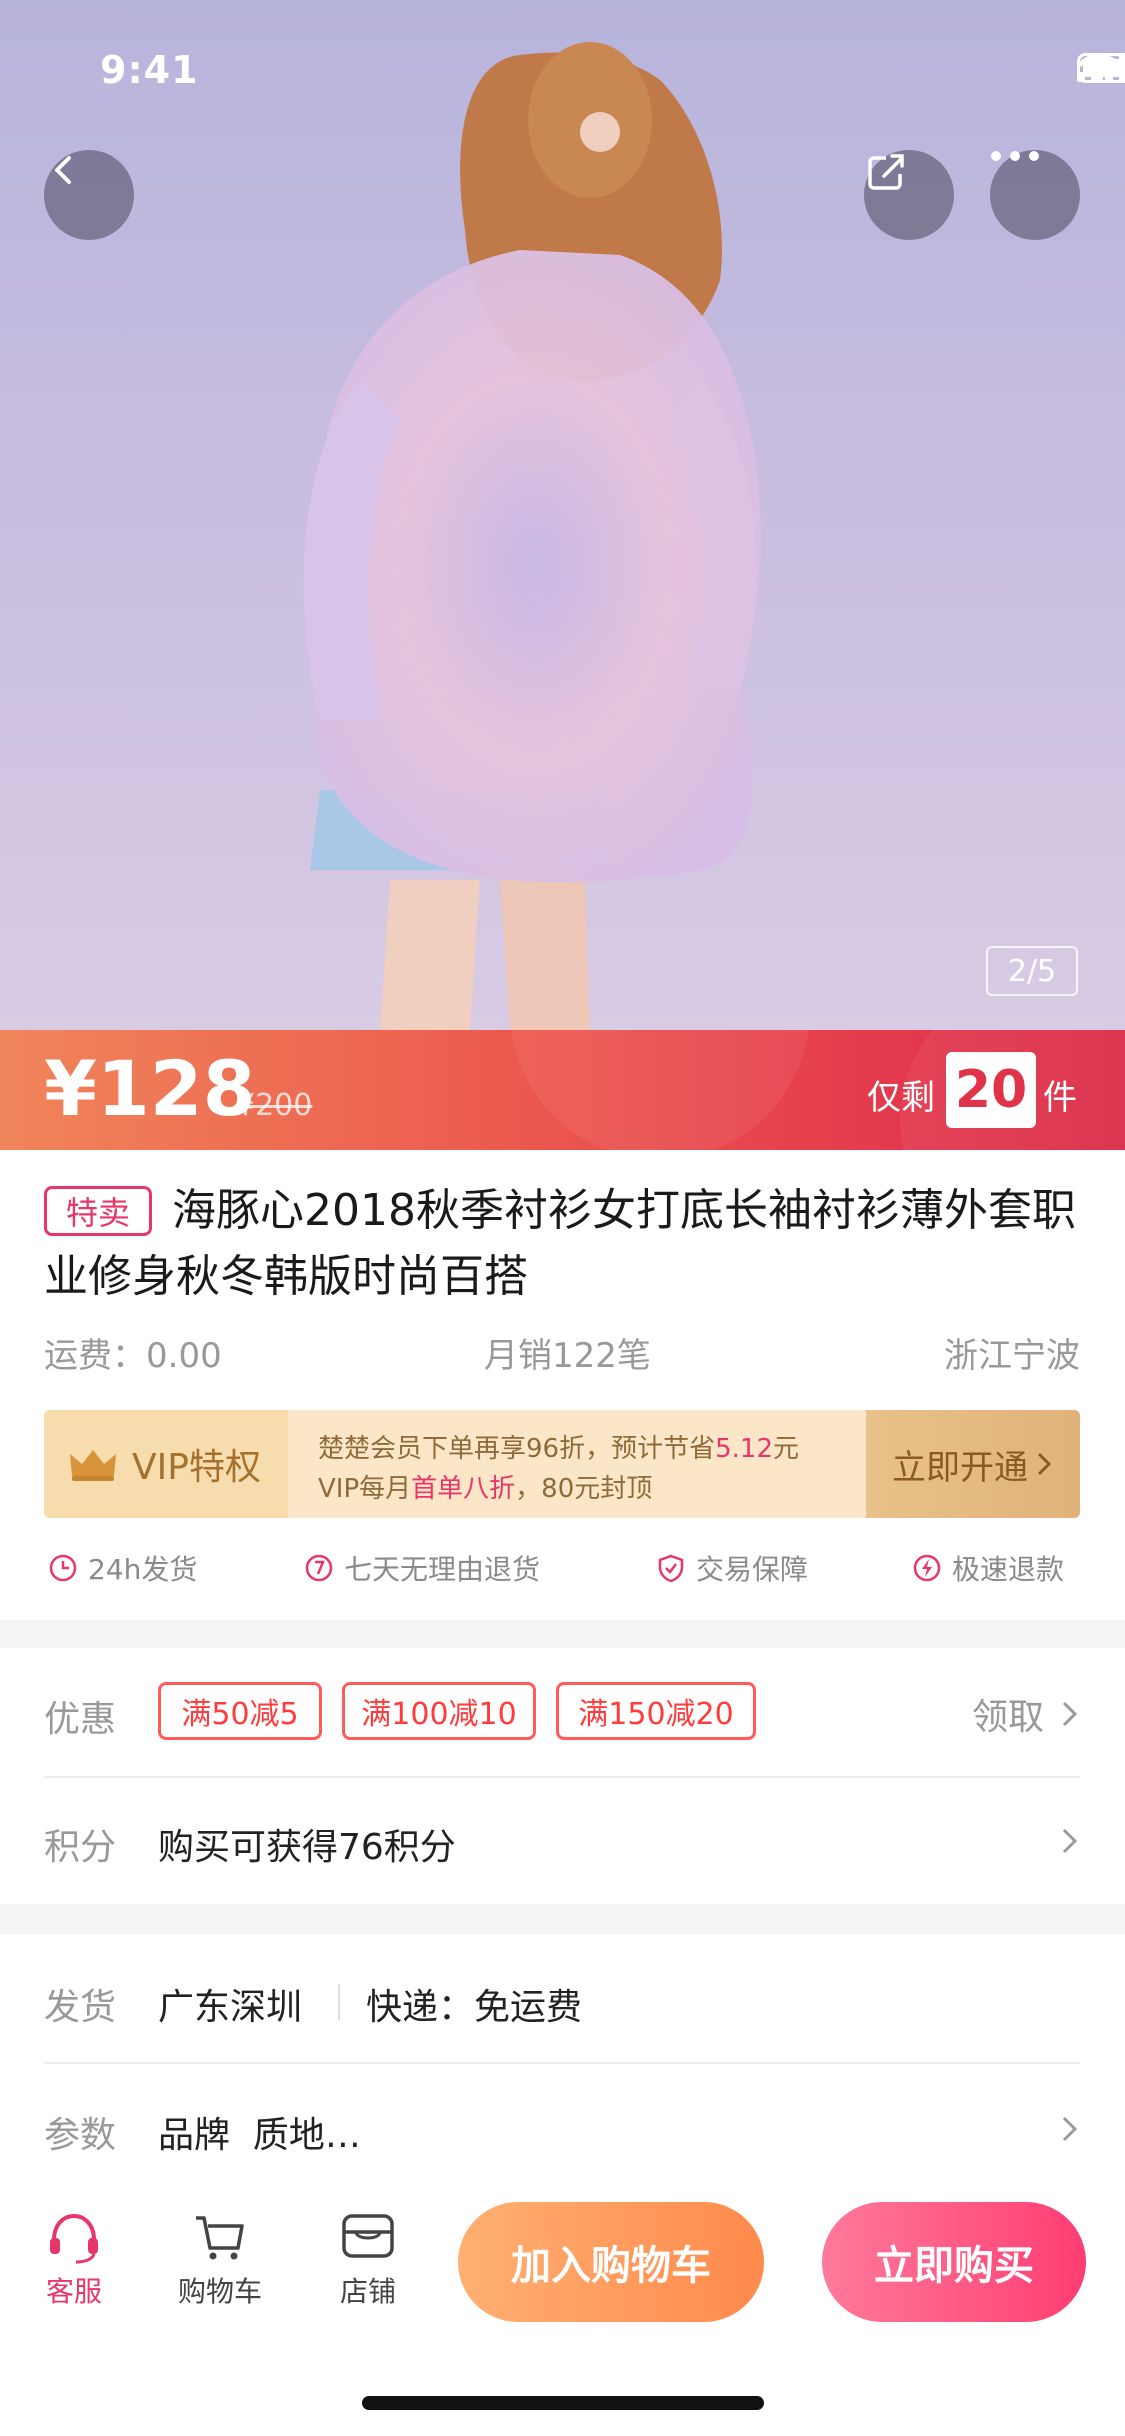 This screenshot has height=2436, width=1125. What do you see at coordinates (98, 1211) in the screenshot?
I see `special-sale-tag: 特卖` at bounding box center [98, 1211].